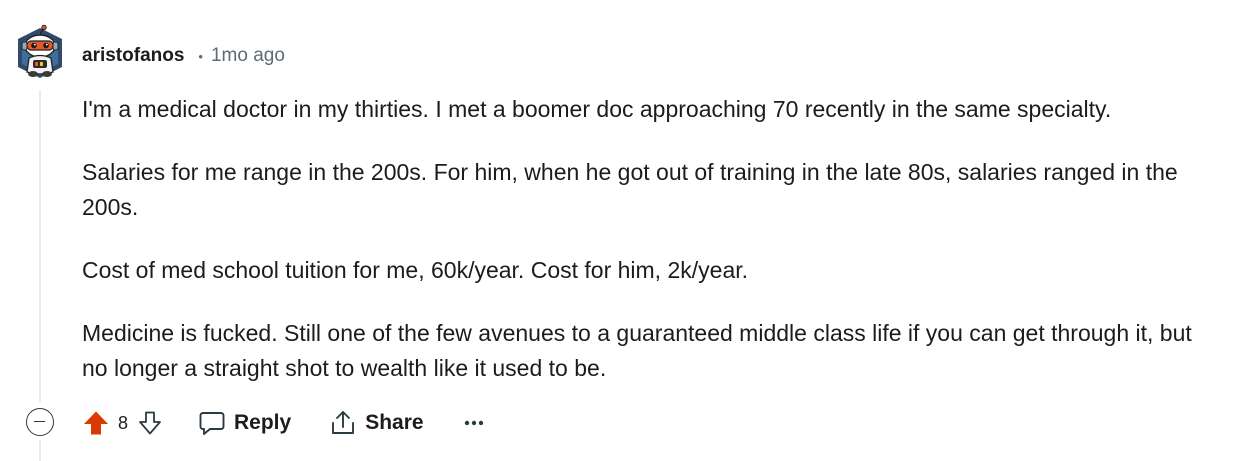 Image resolution: width=1251 pixels, height=461 pixels. I want to click on collapse-thread-button, so click(40, 422).